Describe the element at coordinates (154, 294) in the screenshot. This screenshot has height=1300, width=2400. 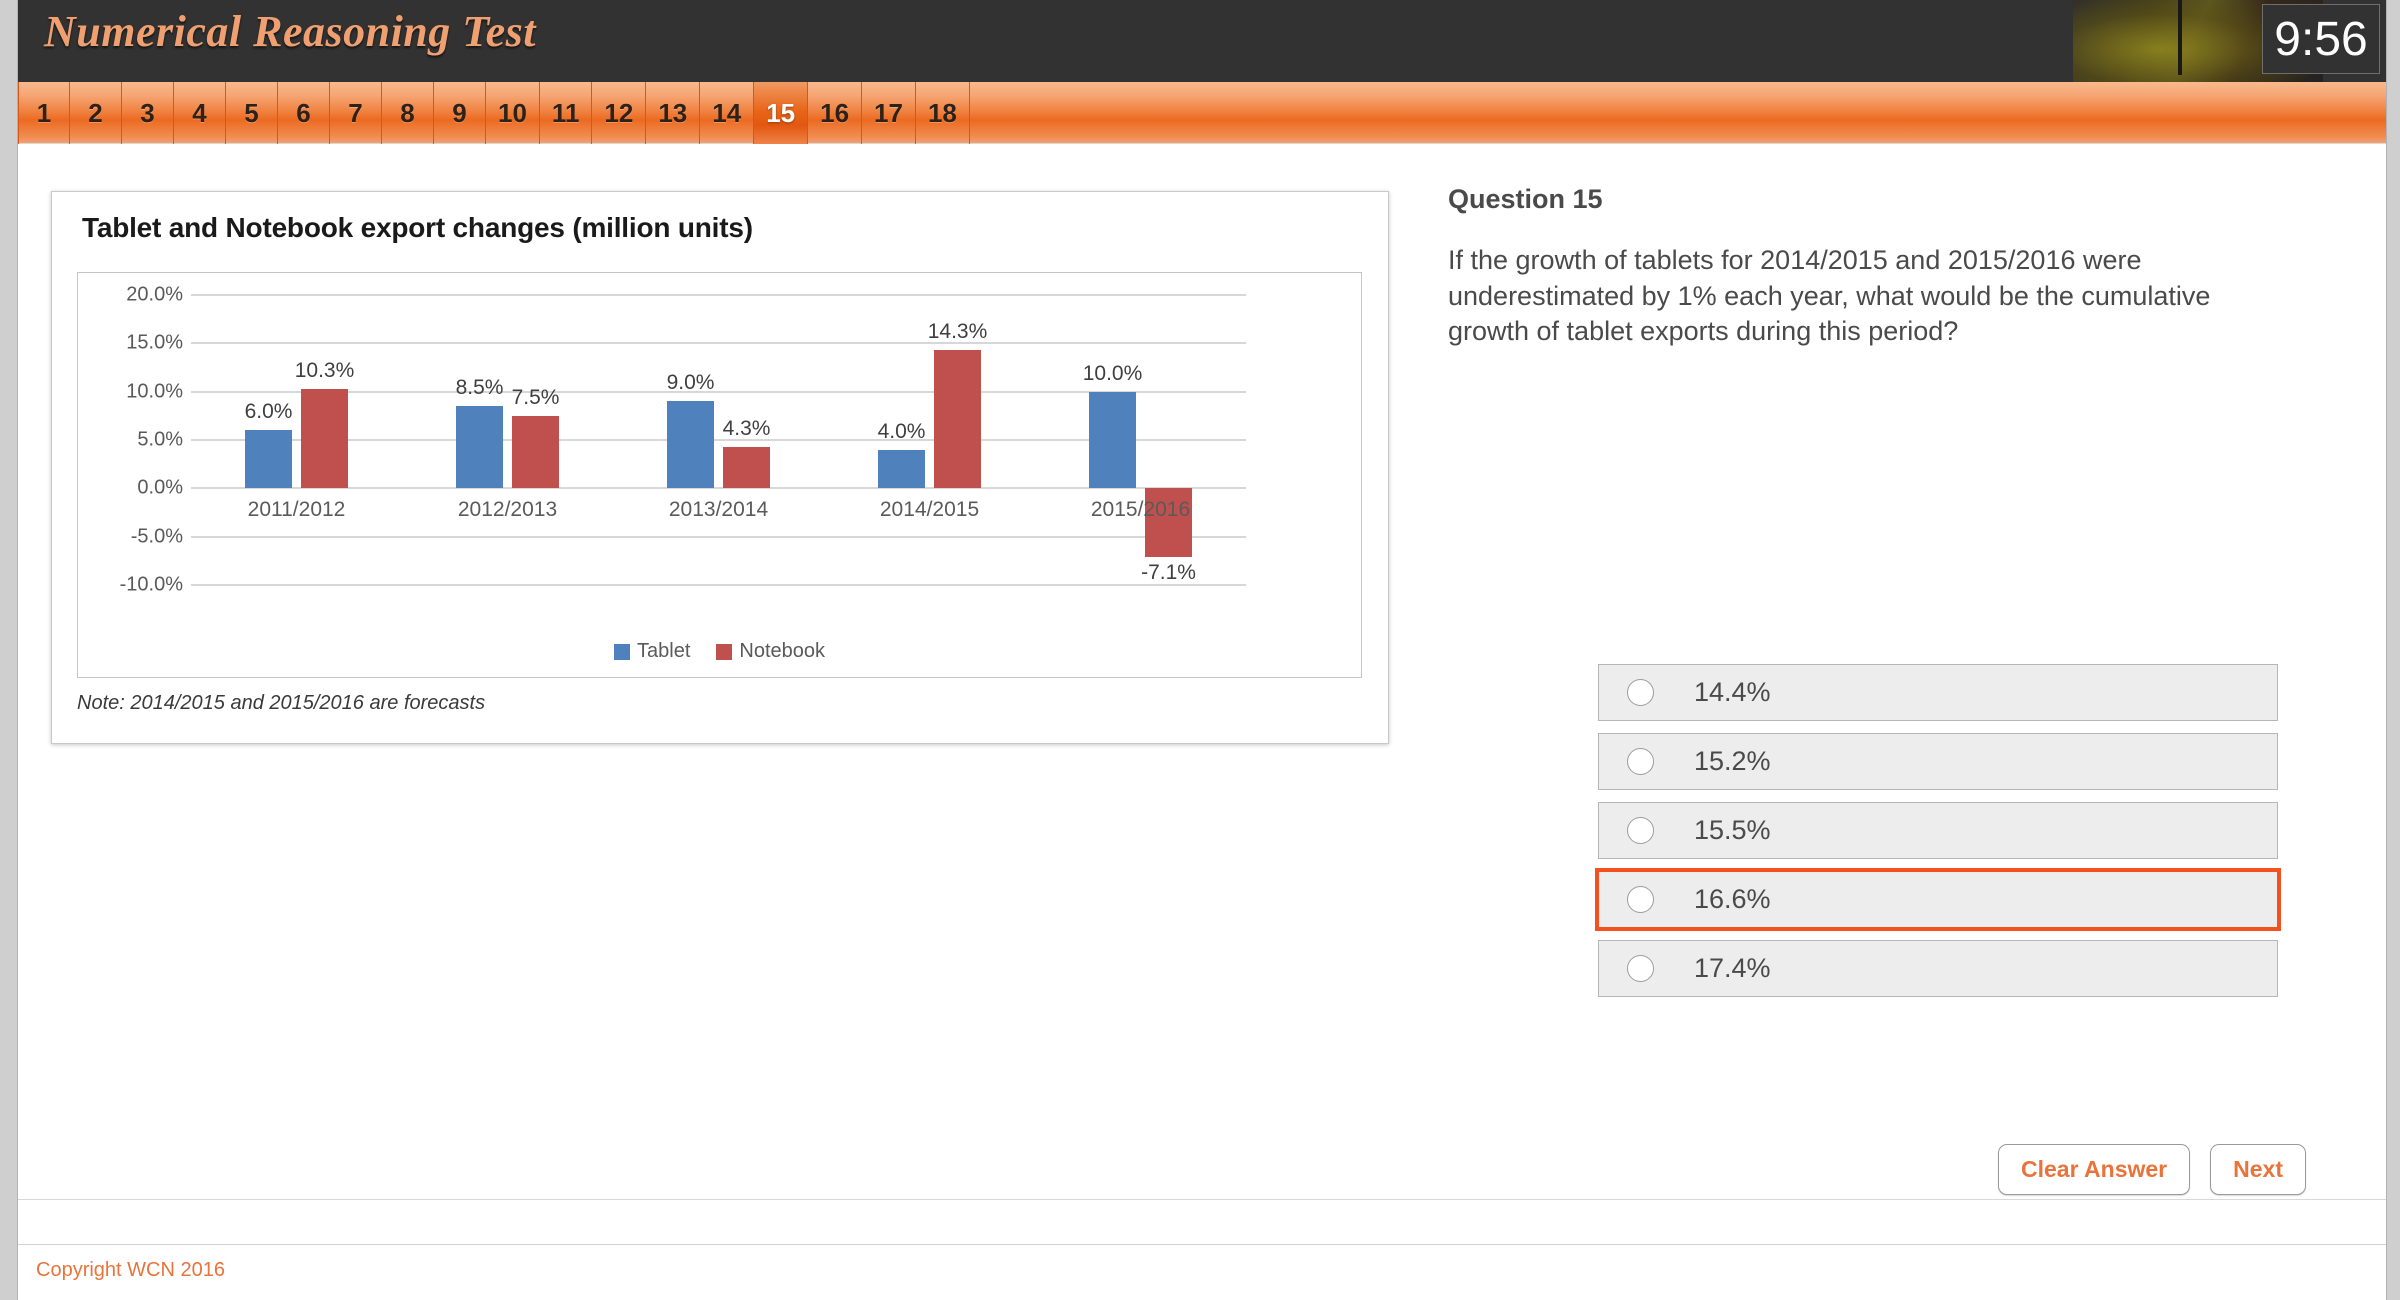
I see `chart-y-axis-tick: 20.0%` at that location.